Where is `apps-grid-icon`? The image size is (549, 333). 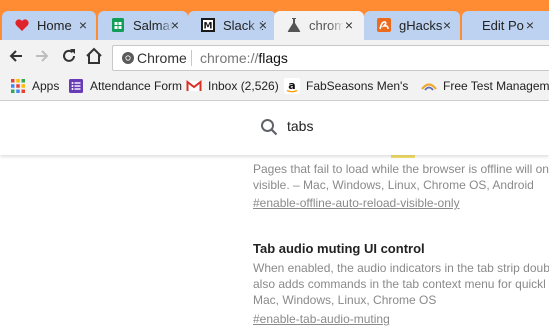
apps-grid-icon is located at coordinates (18, 86).